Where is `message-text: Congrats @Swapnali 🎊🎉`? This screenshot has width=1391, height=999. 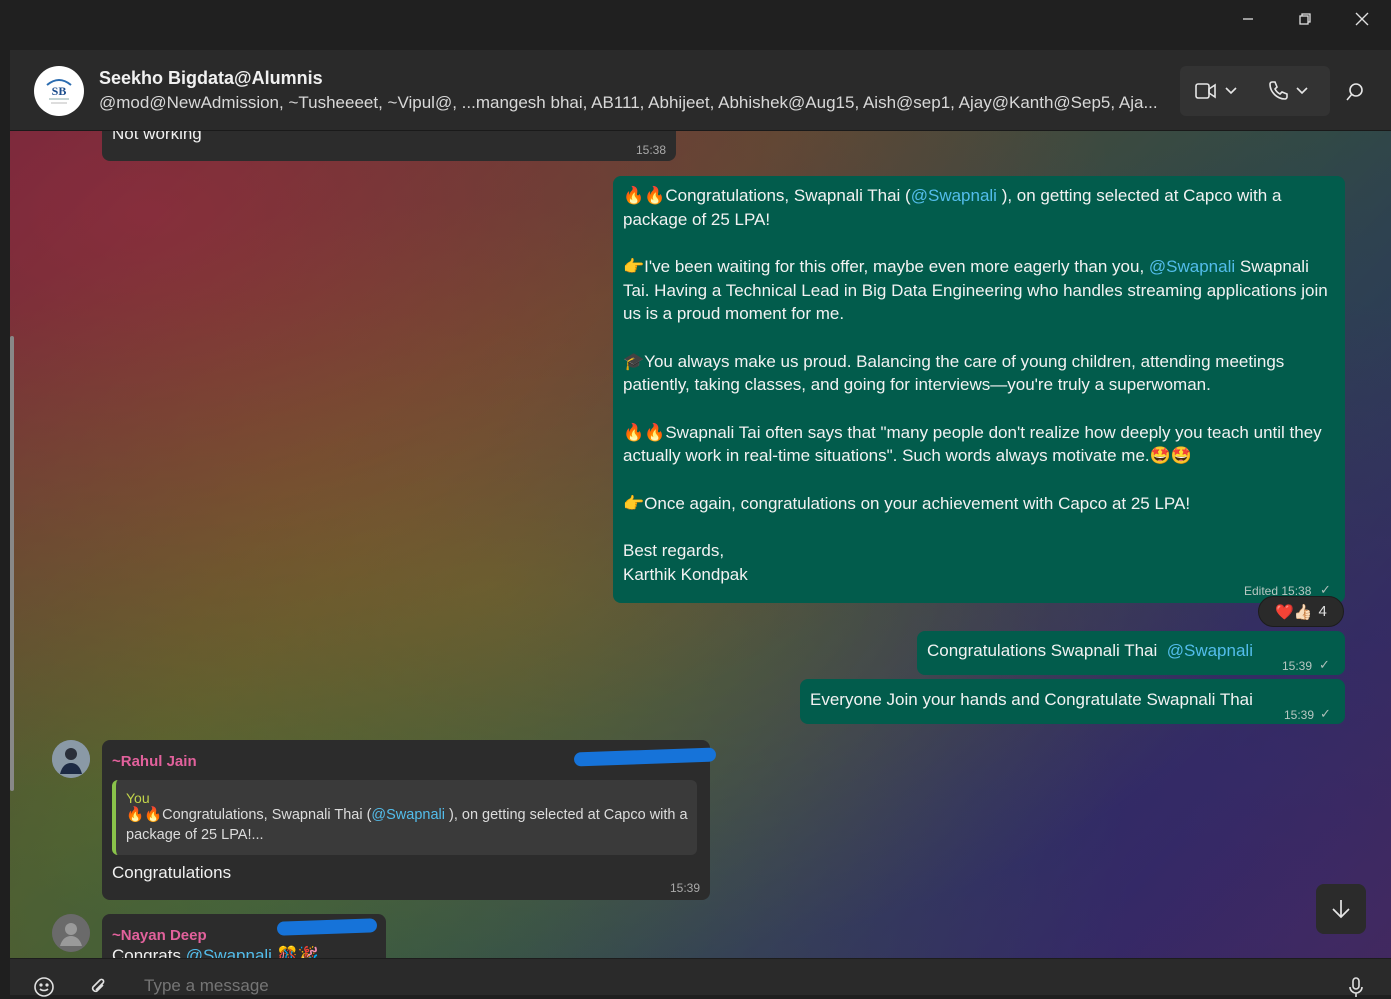 message-text: Congrats @Swapnali 🎊🎉 is located at coordinates (215, 951).